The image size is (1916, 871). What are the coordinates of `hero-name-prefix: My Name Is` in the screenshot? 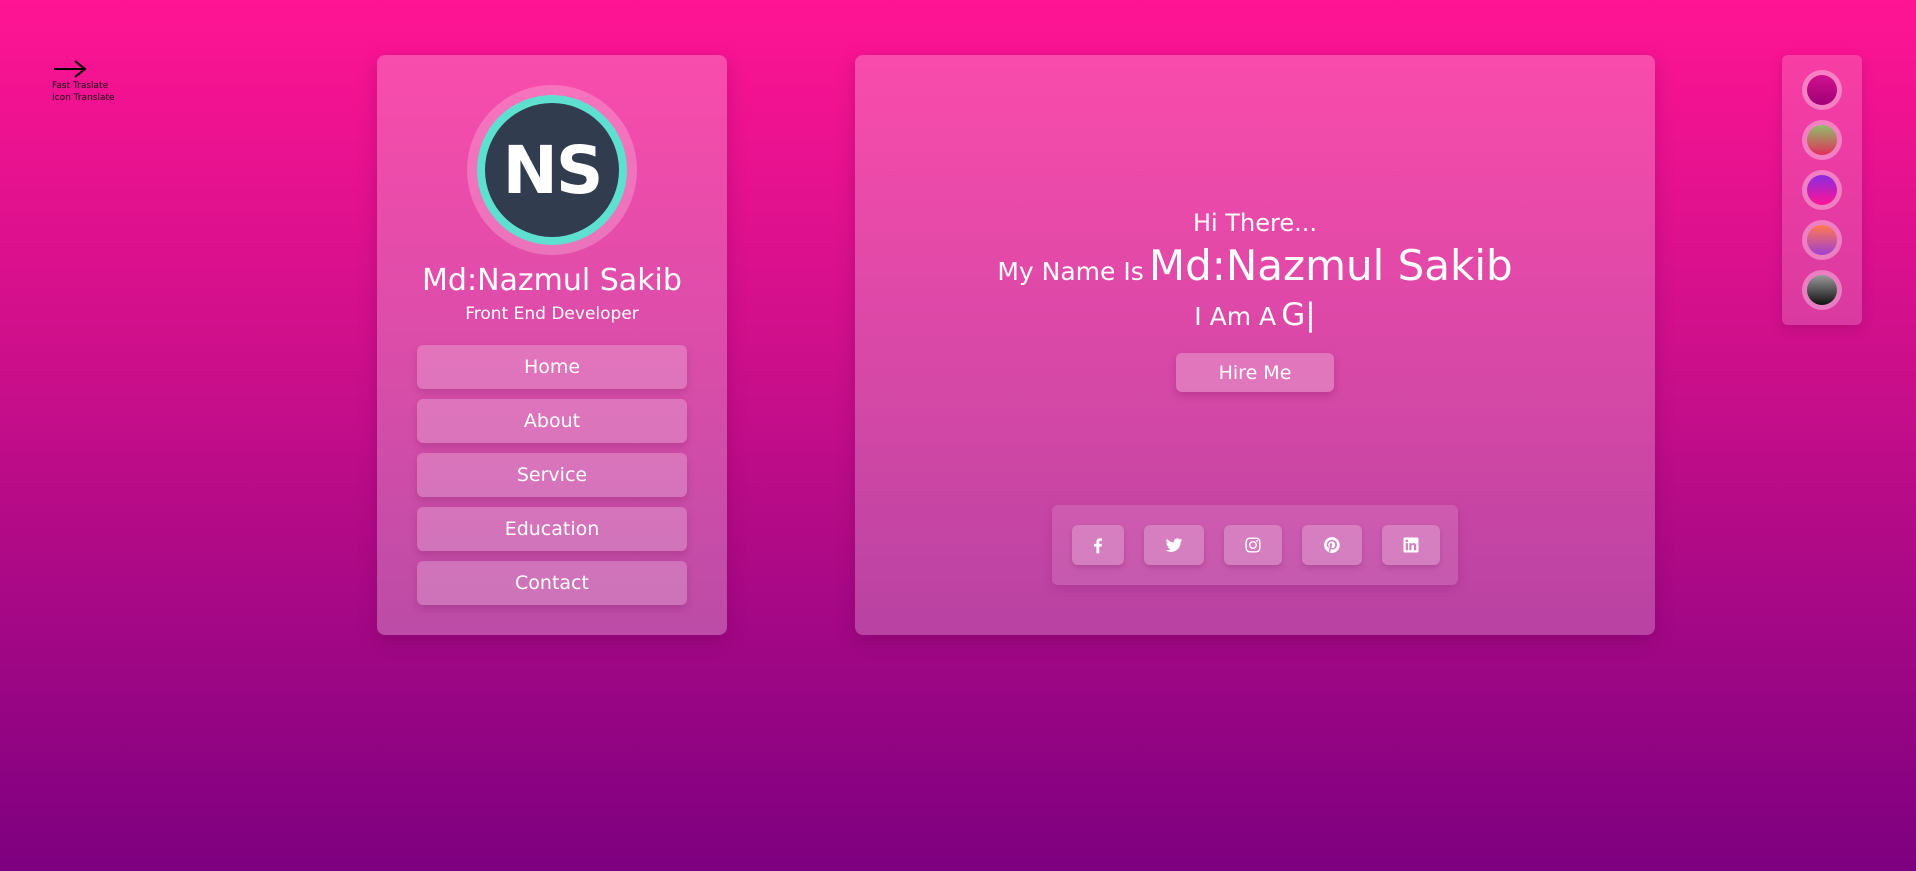 It's located at (1070, 271).